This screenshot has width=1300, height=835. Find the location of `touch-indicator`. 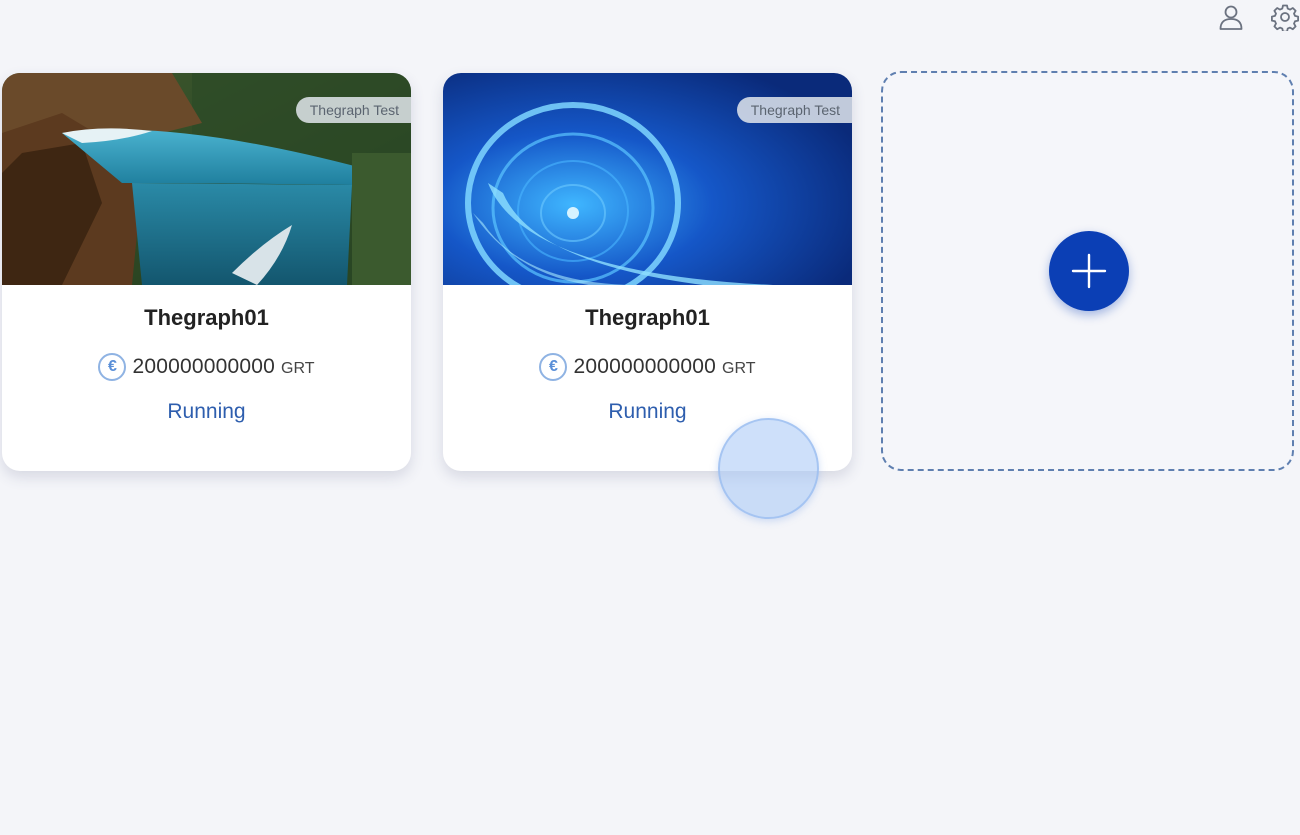

touch-indicator is located at coordinates (768, 468).